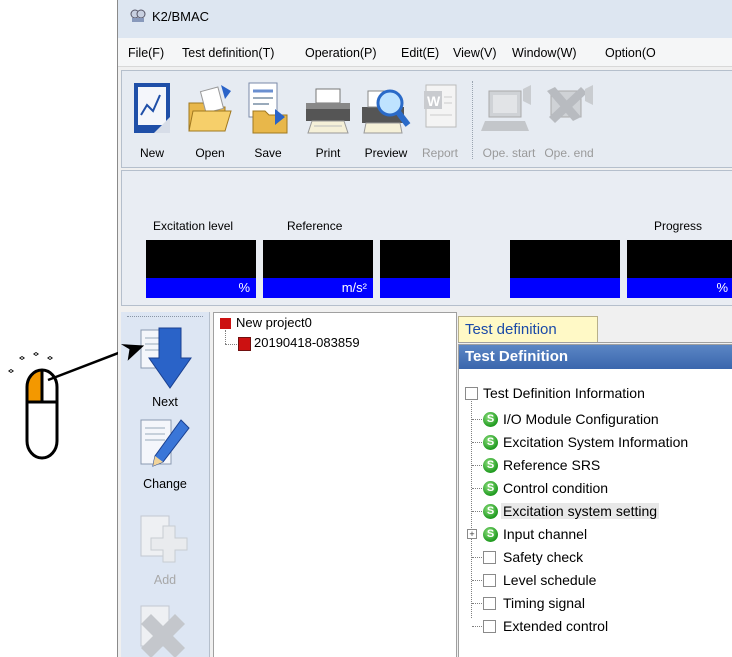  I want to click on menu-test-definition: Test definition(T), so click(228, 53).